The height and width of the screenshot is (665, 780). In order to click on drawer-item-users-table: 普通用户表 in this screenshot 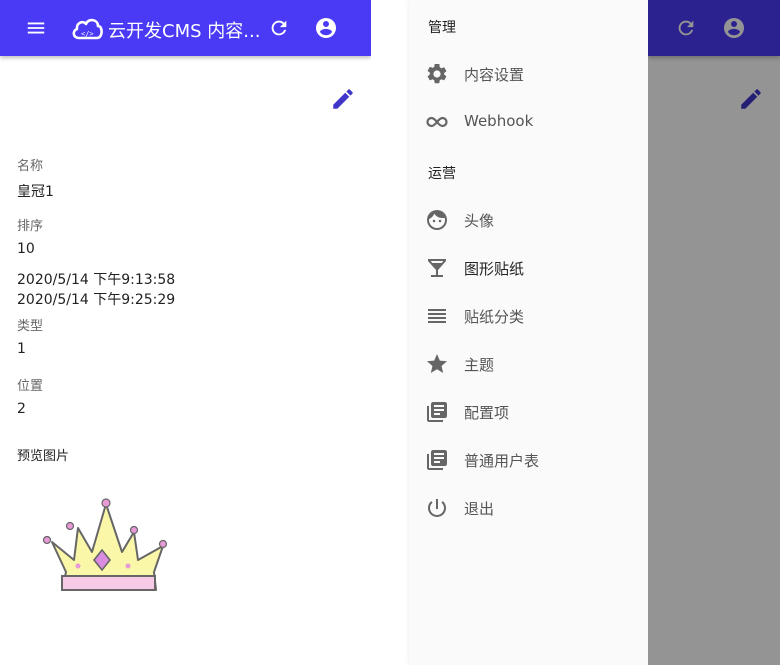, I will do `click(528, 460)`.